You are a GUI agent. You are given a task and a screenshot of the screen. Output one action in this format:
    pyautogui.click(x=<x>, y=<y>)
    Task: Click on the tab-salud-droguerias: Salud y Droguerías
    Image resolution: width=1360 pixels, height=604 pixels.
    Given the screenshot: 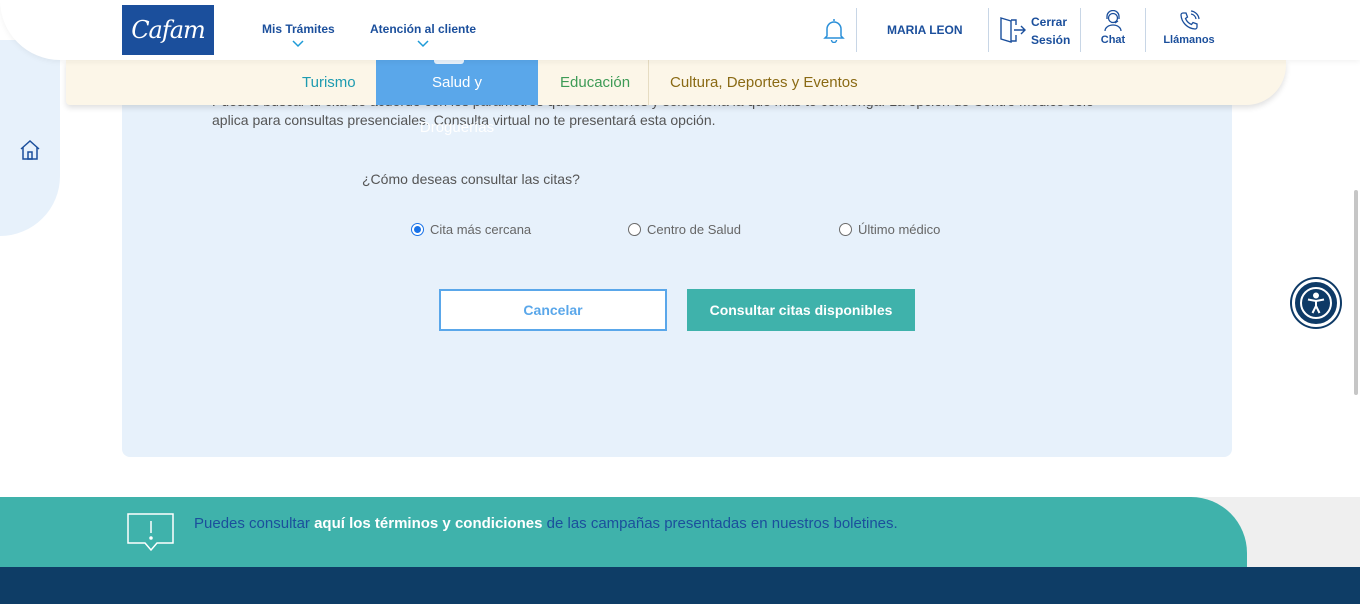 What is the action you would take?
    pyautogui.click(x=457, y=97)
    